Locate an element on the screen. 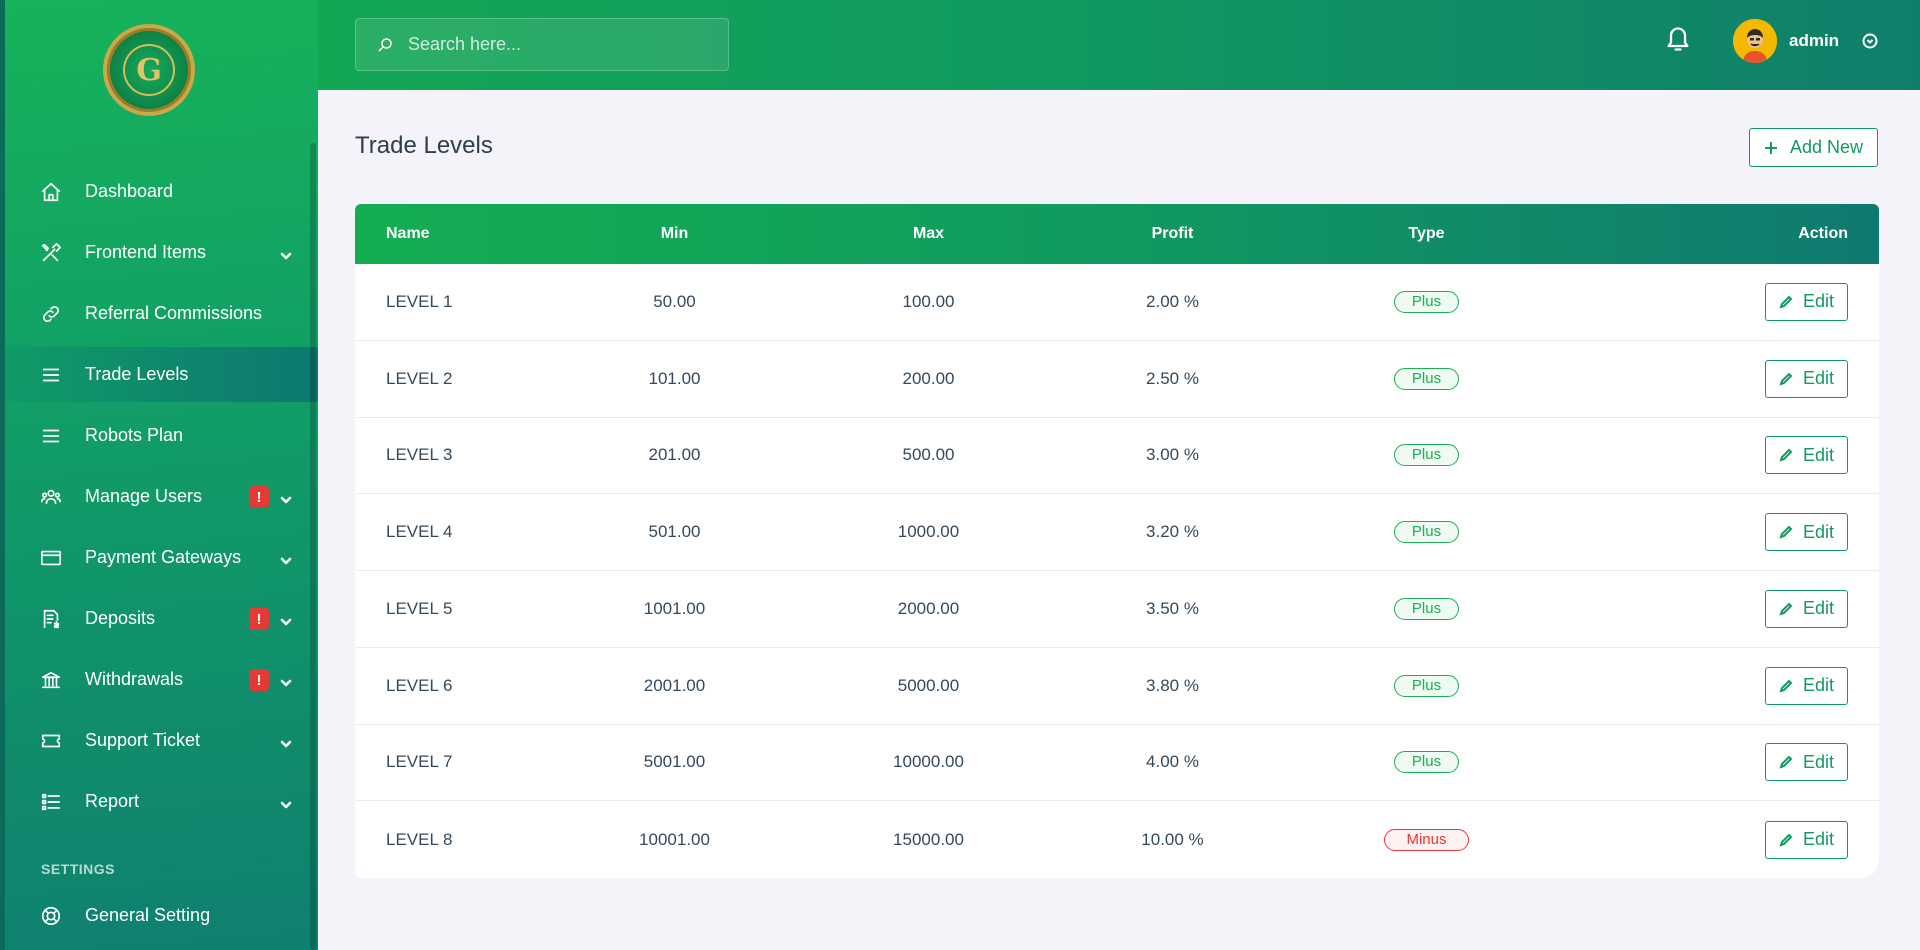 The image size is (1920, 950). bank-icon is located at coordinates (51, 680).